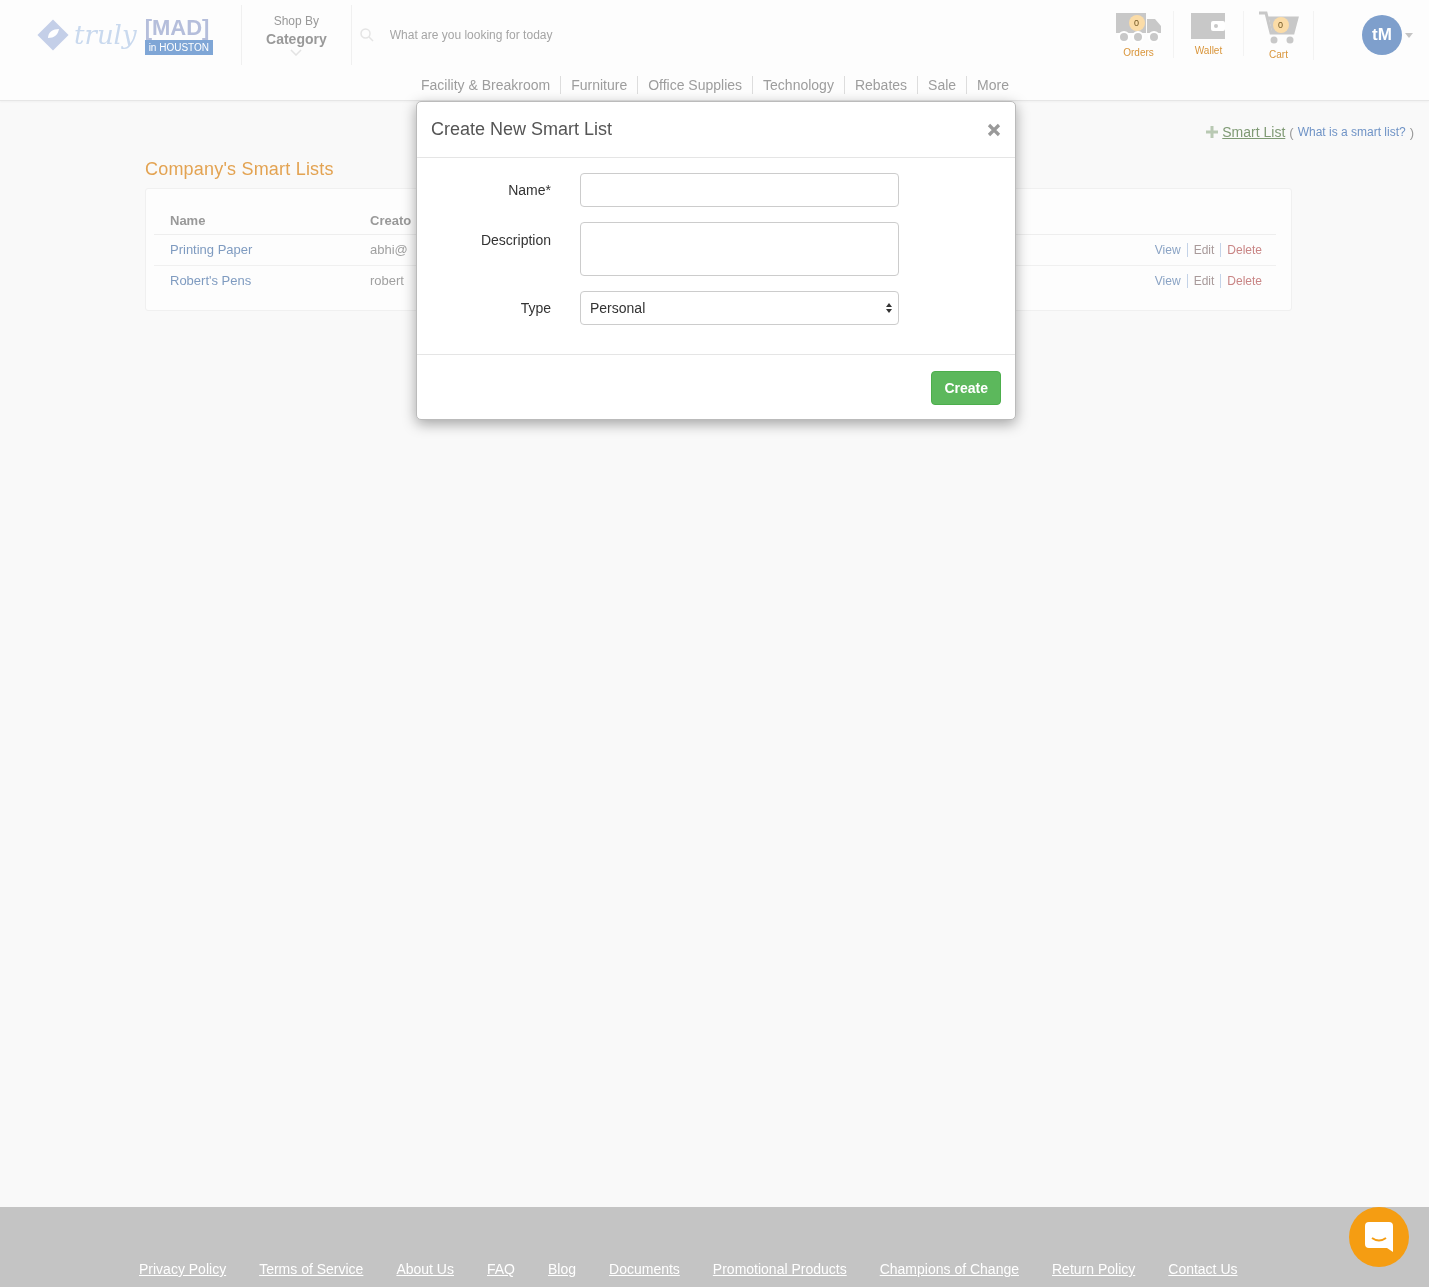 The image size is (1429, 1287). What do you see at coordinates (296, 52) in the screenshot?
I see `chevron-down-icon` at bounding box center [296, 52].